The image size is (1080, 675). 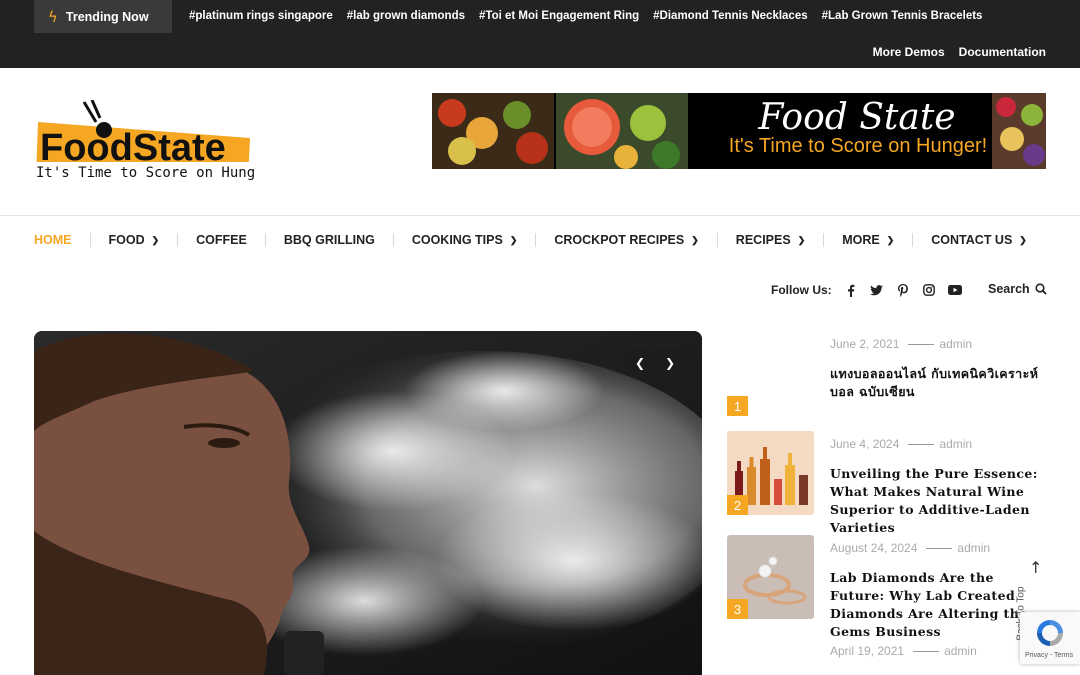 I want to click on trending-tag: #Lab Grown Tennis Bracelets, so click(x=902, y=16).